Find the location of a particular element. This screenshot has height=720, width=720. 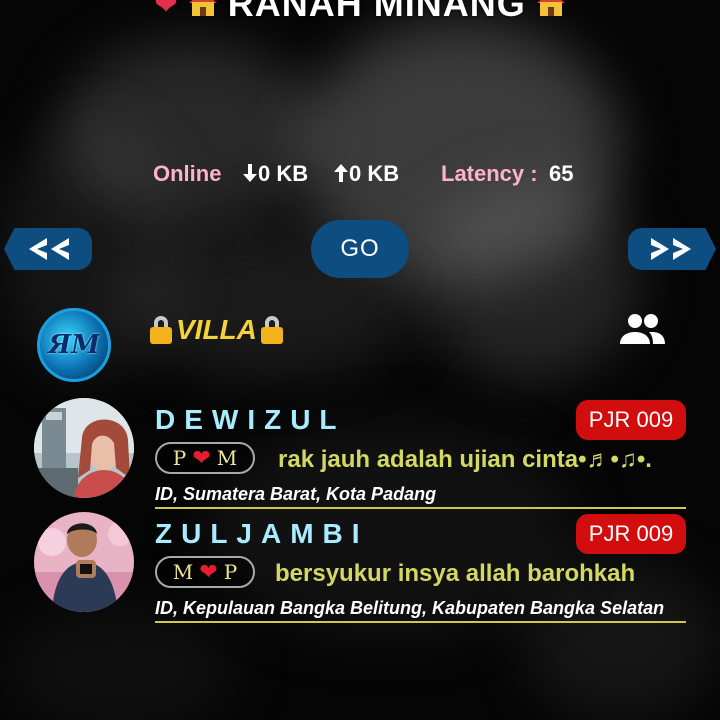

double-chevron-left-icon is located at coordinates (49, 249).